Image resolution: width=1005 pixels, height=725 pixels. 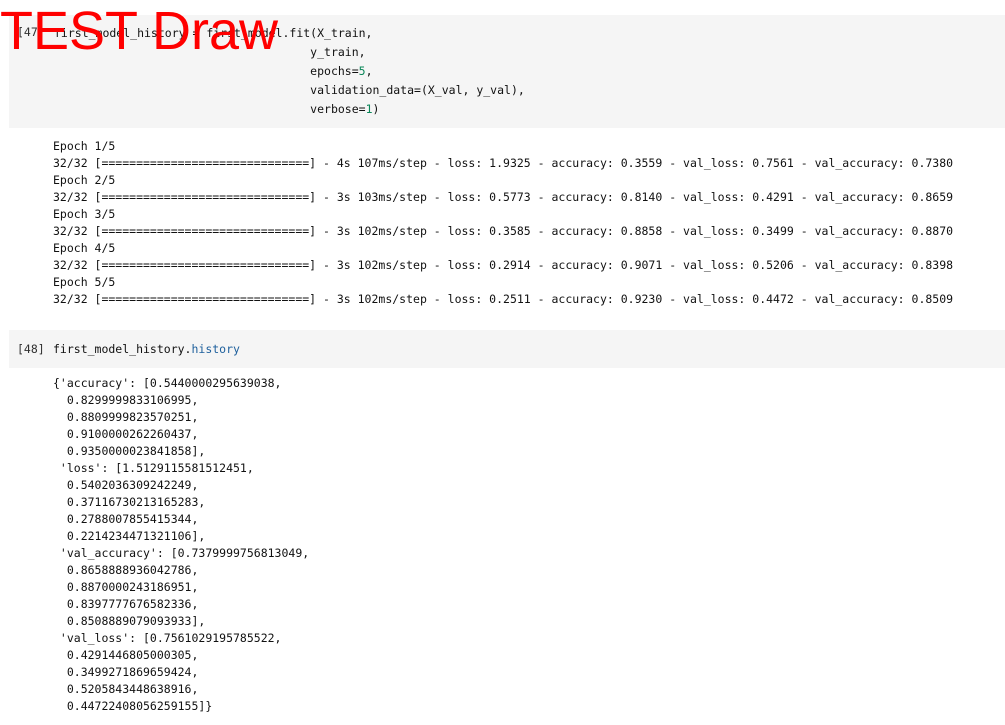 I want to click on history-output-line: 0.44722408056259155]}, so click(x=133, y=706).